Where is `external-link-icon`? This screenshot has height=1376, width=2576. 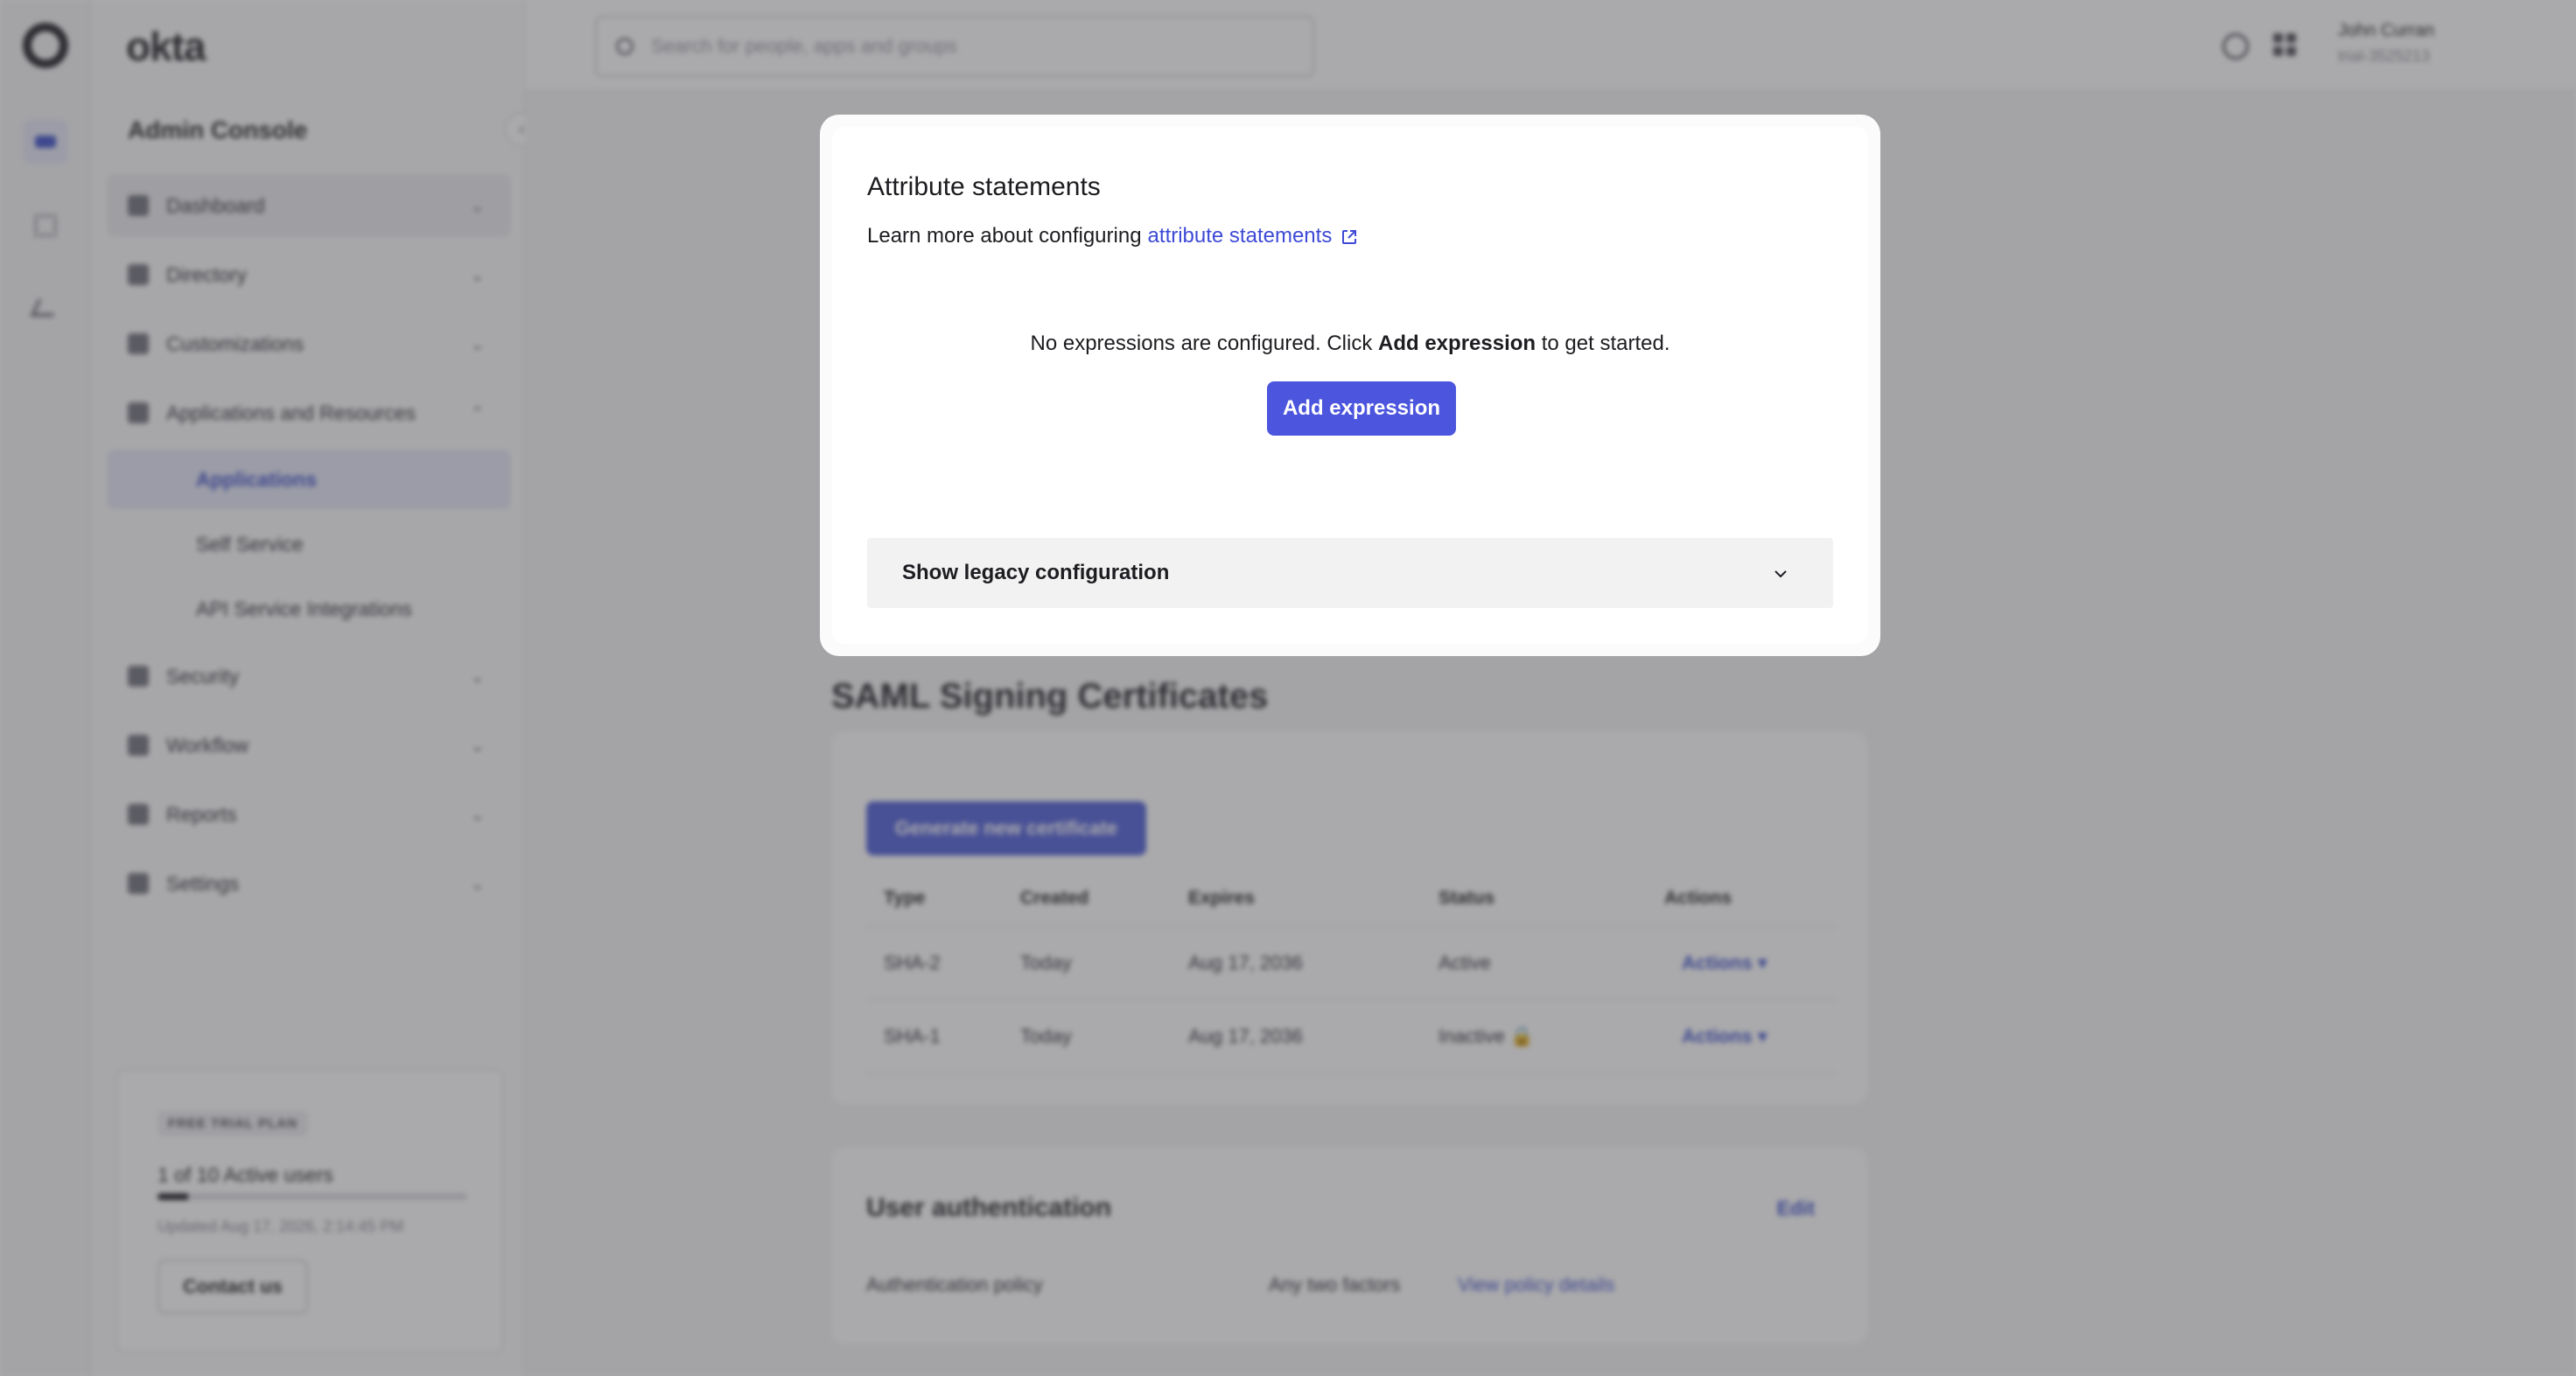 external-link-icon is located at coordinates (1349, 236).